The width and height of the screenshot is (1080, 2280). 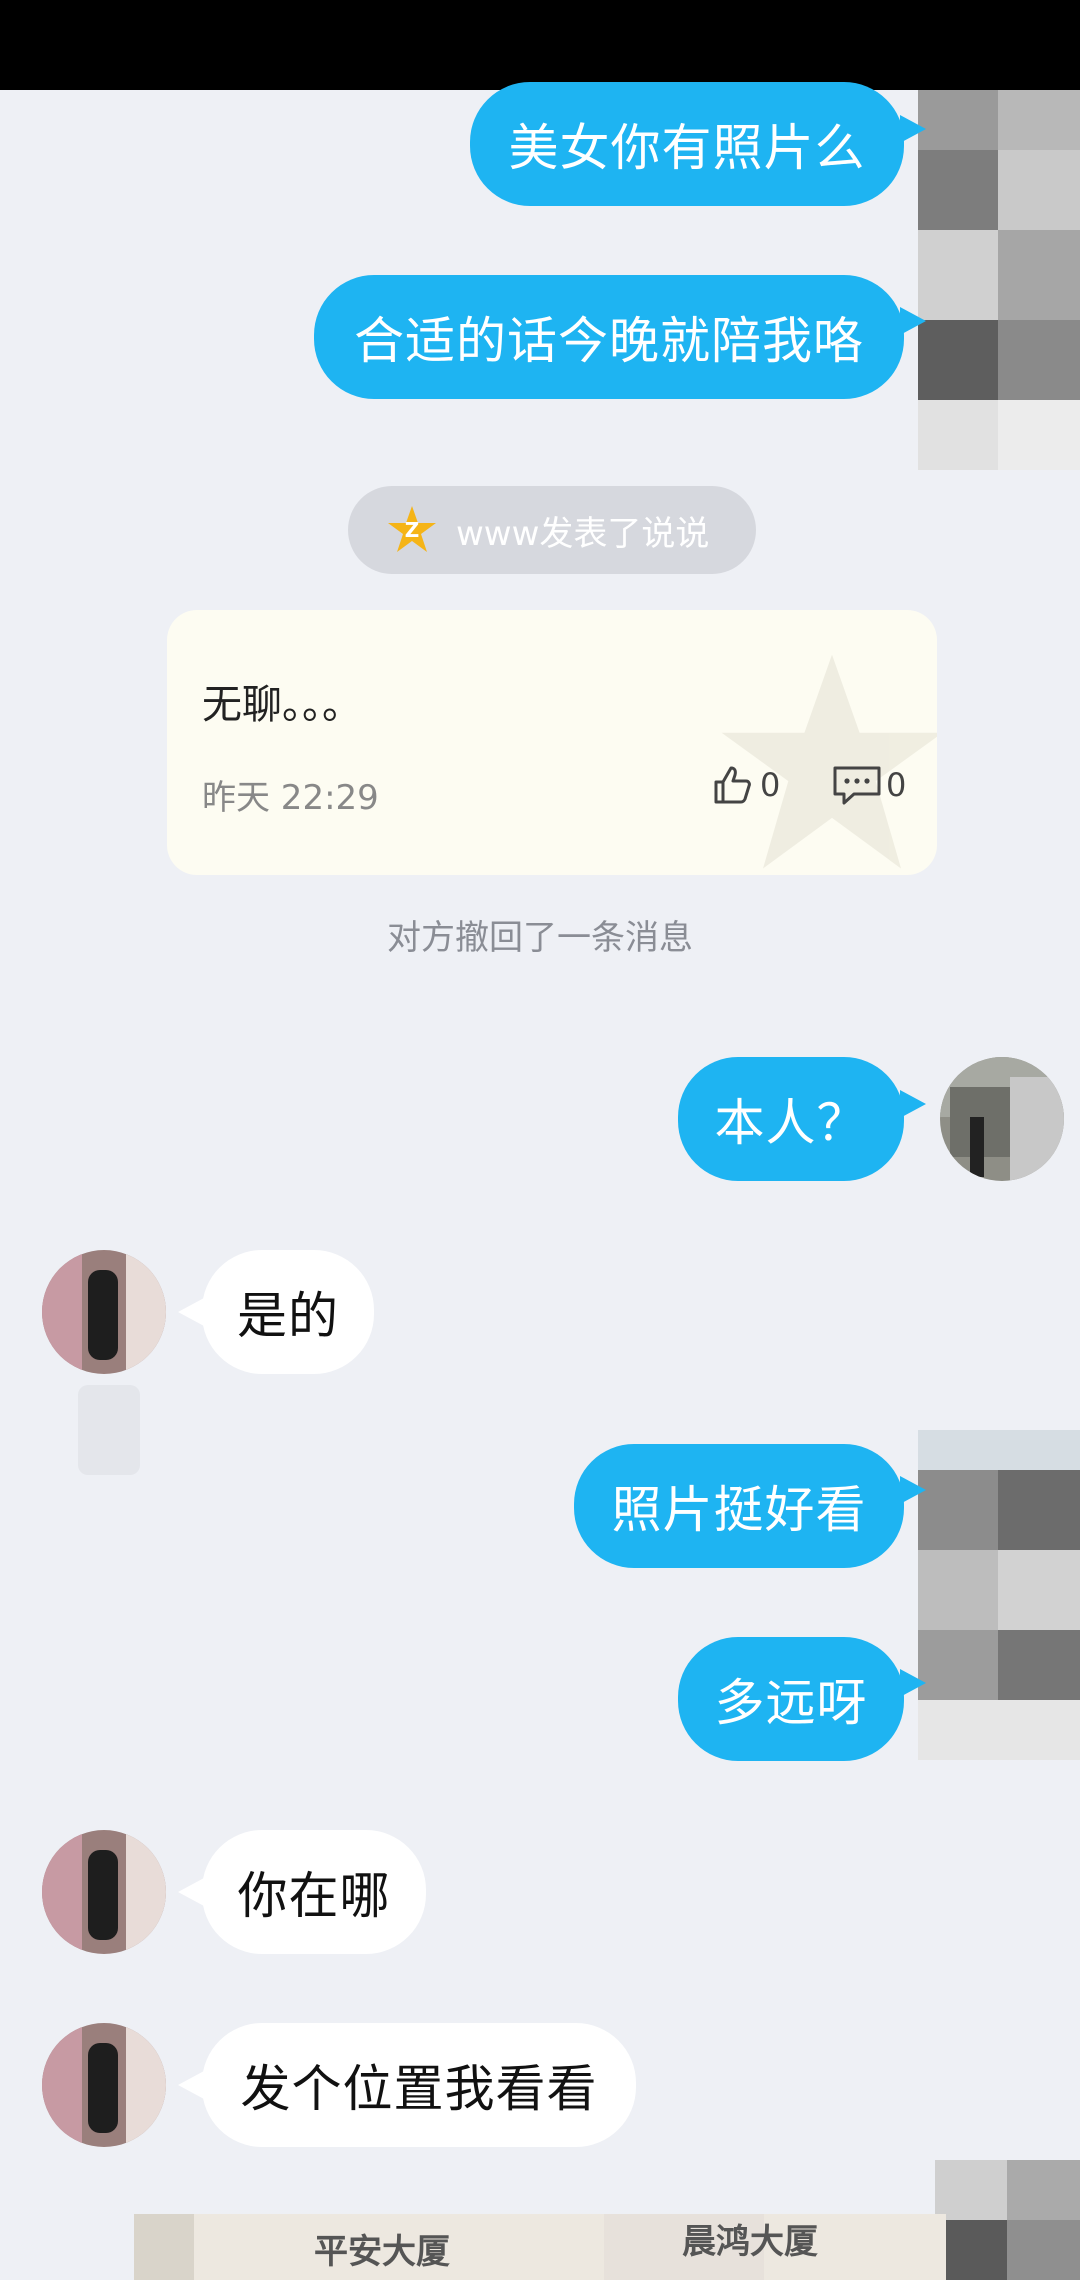 I want to click on outgoing-message: 本人？, so click(x=791, y=1119).